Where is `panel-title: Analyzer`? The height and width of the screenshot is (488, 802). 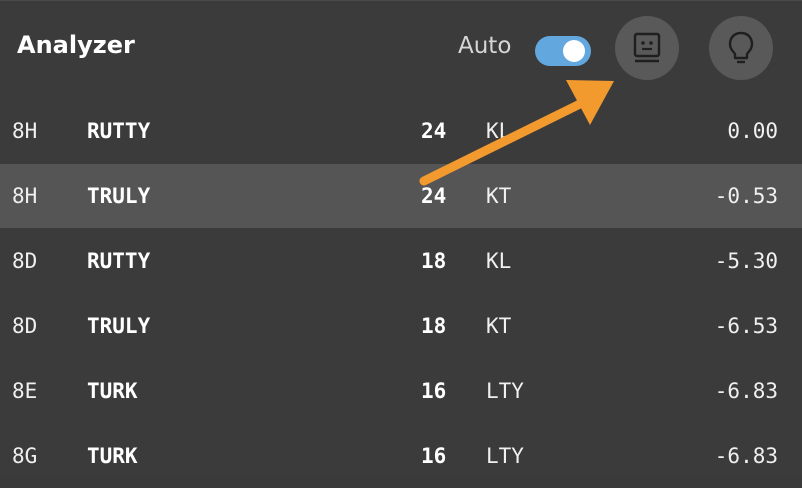 panel-title: Analyzer is located at coordinates (76, 45).